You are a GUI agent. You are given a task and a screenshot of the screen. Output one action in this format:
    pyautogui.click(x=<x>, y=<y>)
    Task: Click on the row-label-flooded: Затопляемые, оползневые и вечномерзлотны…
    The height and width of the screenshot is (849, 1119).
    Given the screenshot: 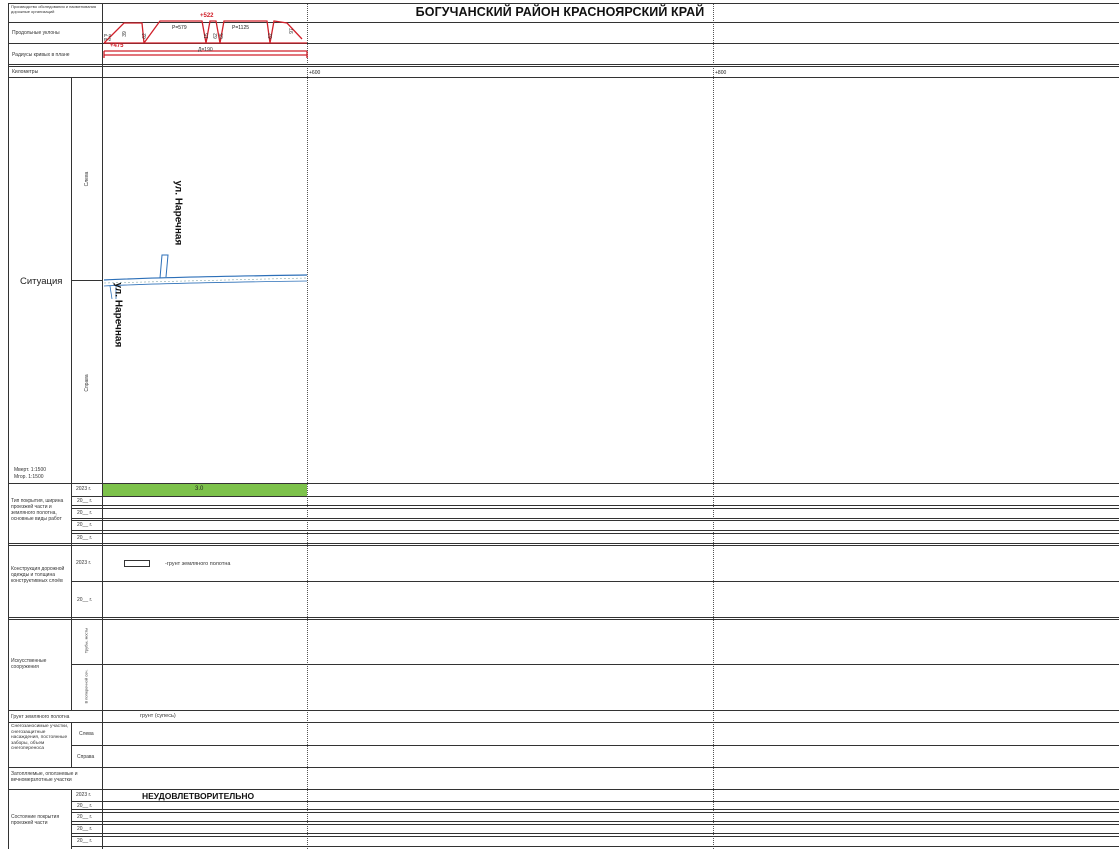 What is the action you would take?
    pyautogui.click(x=44, y=777)
    